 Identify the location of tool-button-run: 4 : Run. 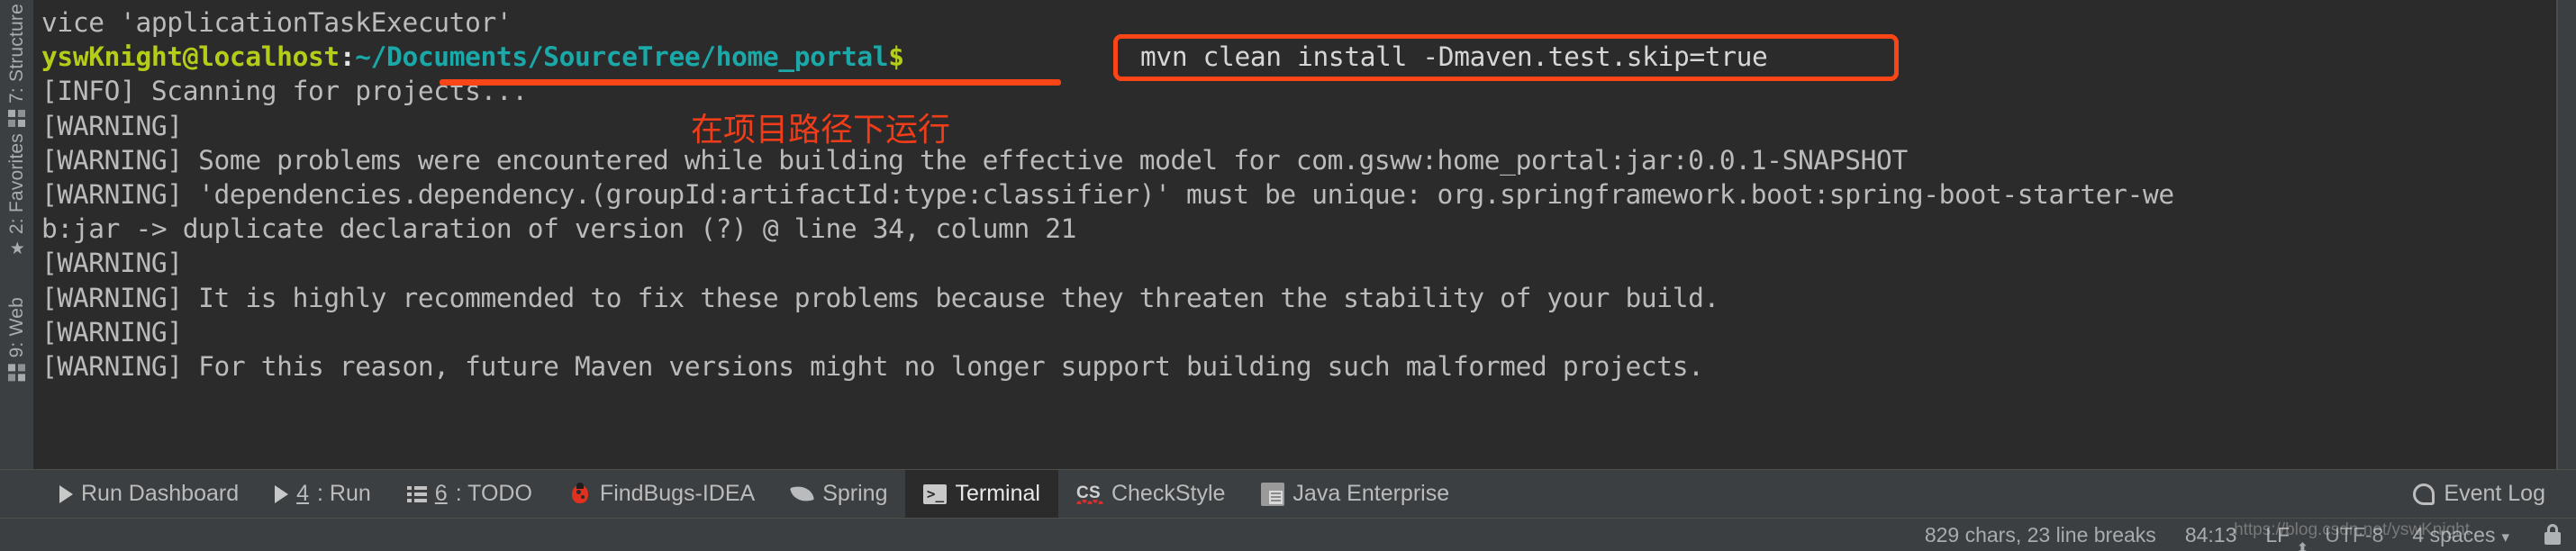
(323, 494).